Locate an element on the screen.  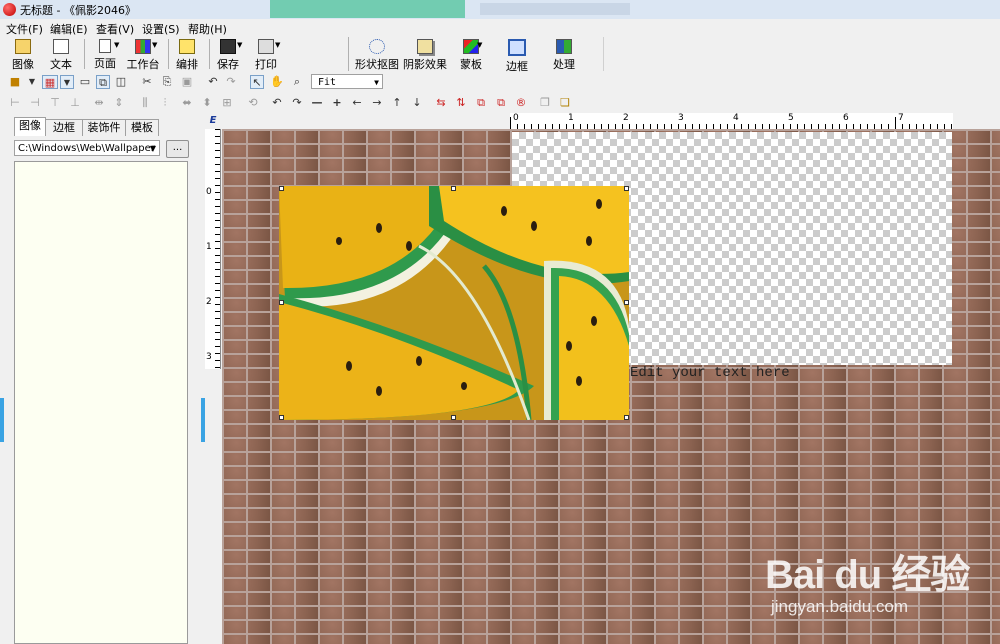
rotate-right-icon: ↷ is located at coordinates (297, 103).